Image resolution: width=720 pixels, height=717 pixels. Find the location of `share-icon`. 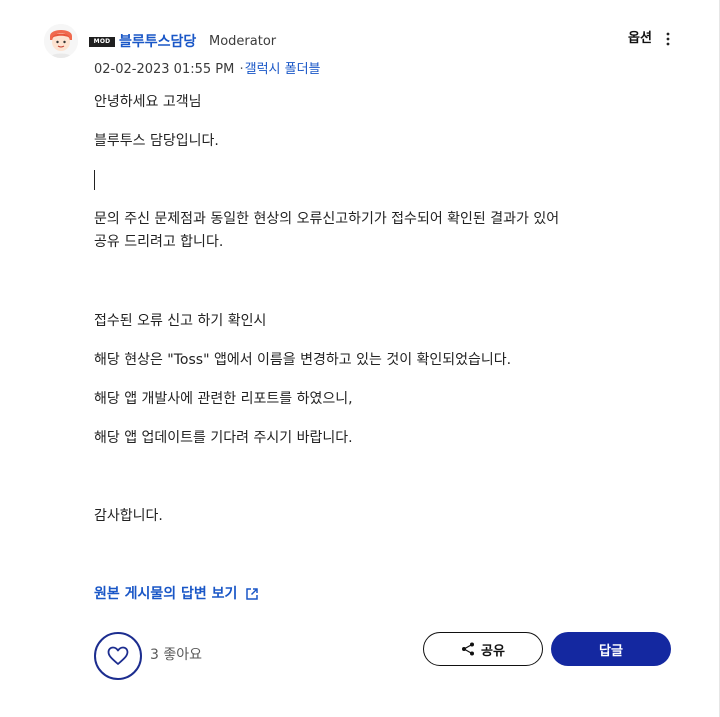

share-icon is located at coordinates (468, 649).